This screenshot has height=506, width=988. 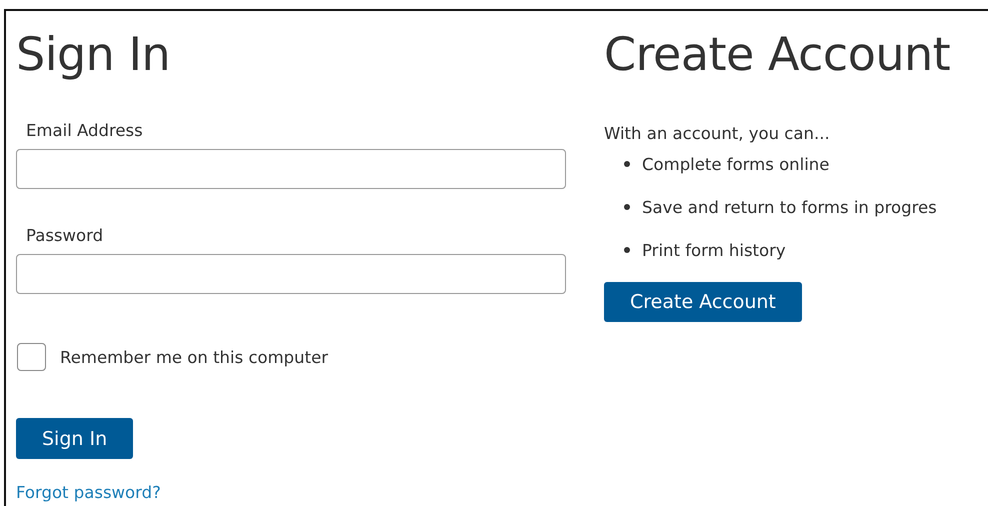 I want to click on field-label: Password, so click(x=65, y=236).